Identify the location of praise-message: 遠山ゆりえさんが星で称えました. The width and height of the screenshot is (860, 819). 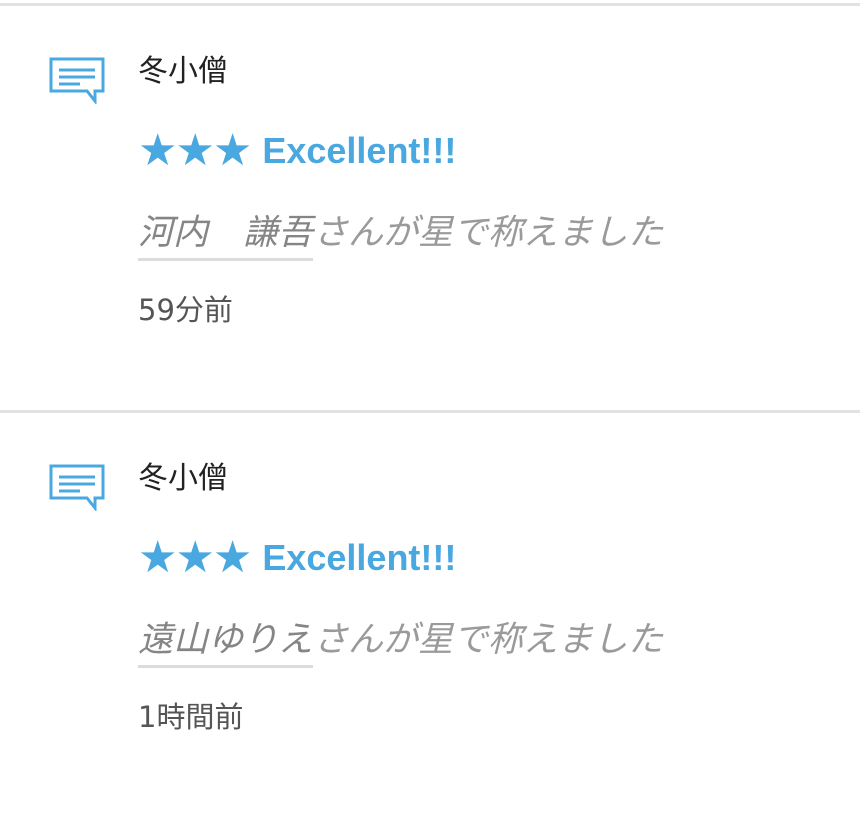
(400, 641).